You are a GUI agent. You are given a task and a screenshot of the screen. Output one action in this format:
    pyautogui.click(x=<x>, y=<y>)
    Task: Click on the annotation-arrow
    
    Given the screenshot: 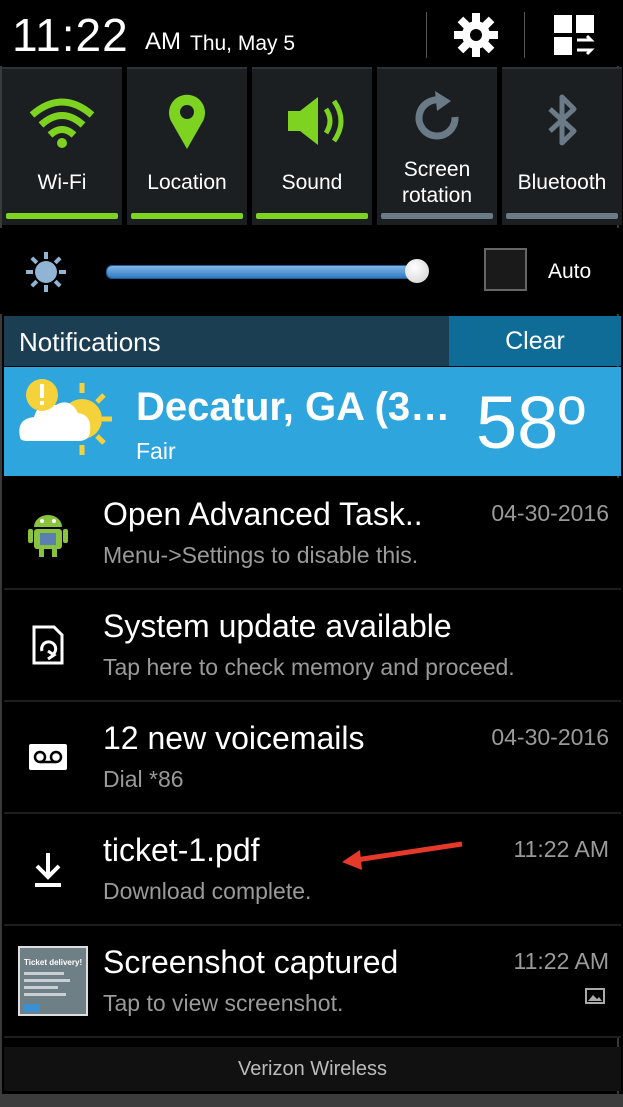 What is the action you would take?
    pyautogui.click(x=402, y=855)
    